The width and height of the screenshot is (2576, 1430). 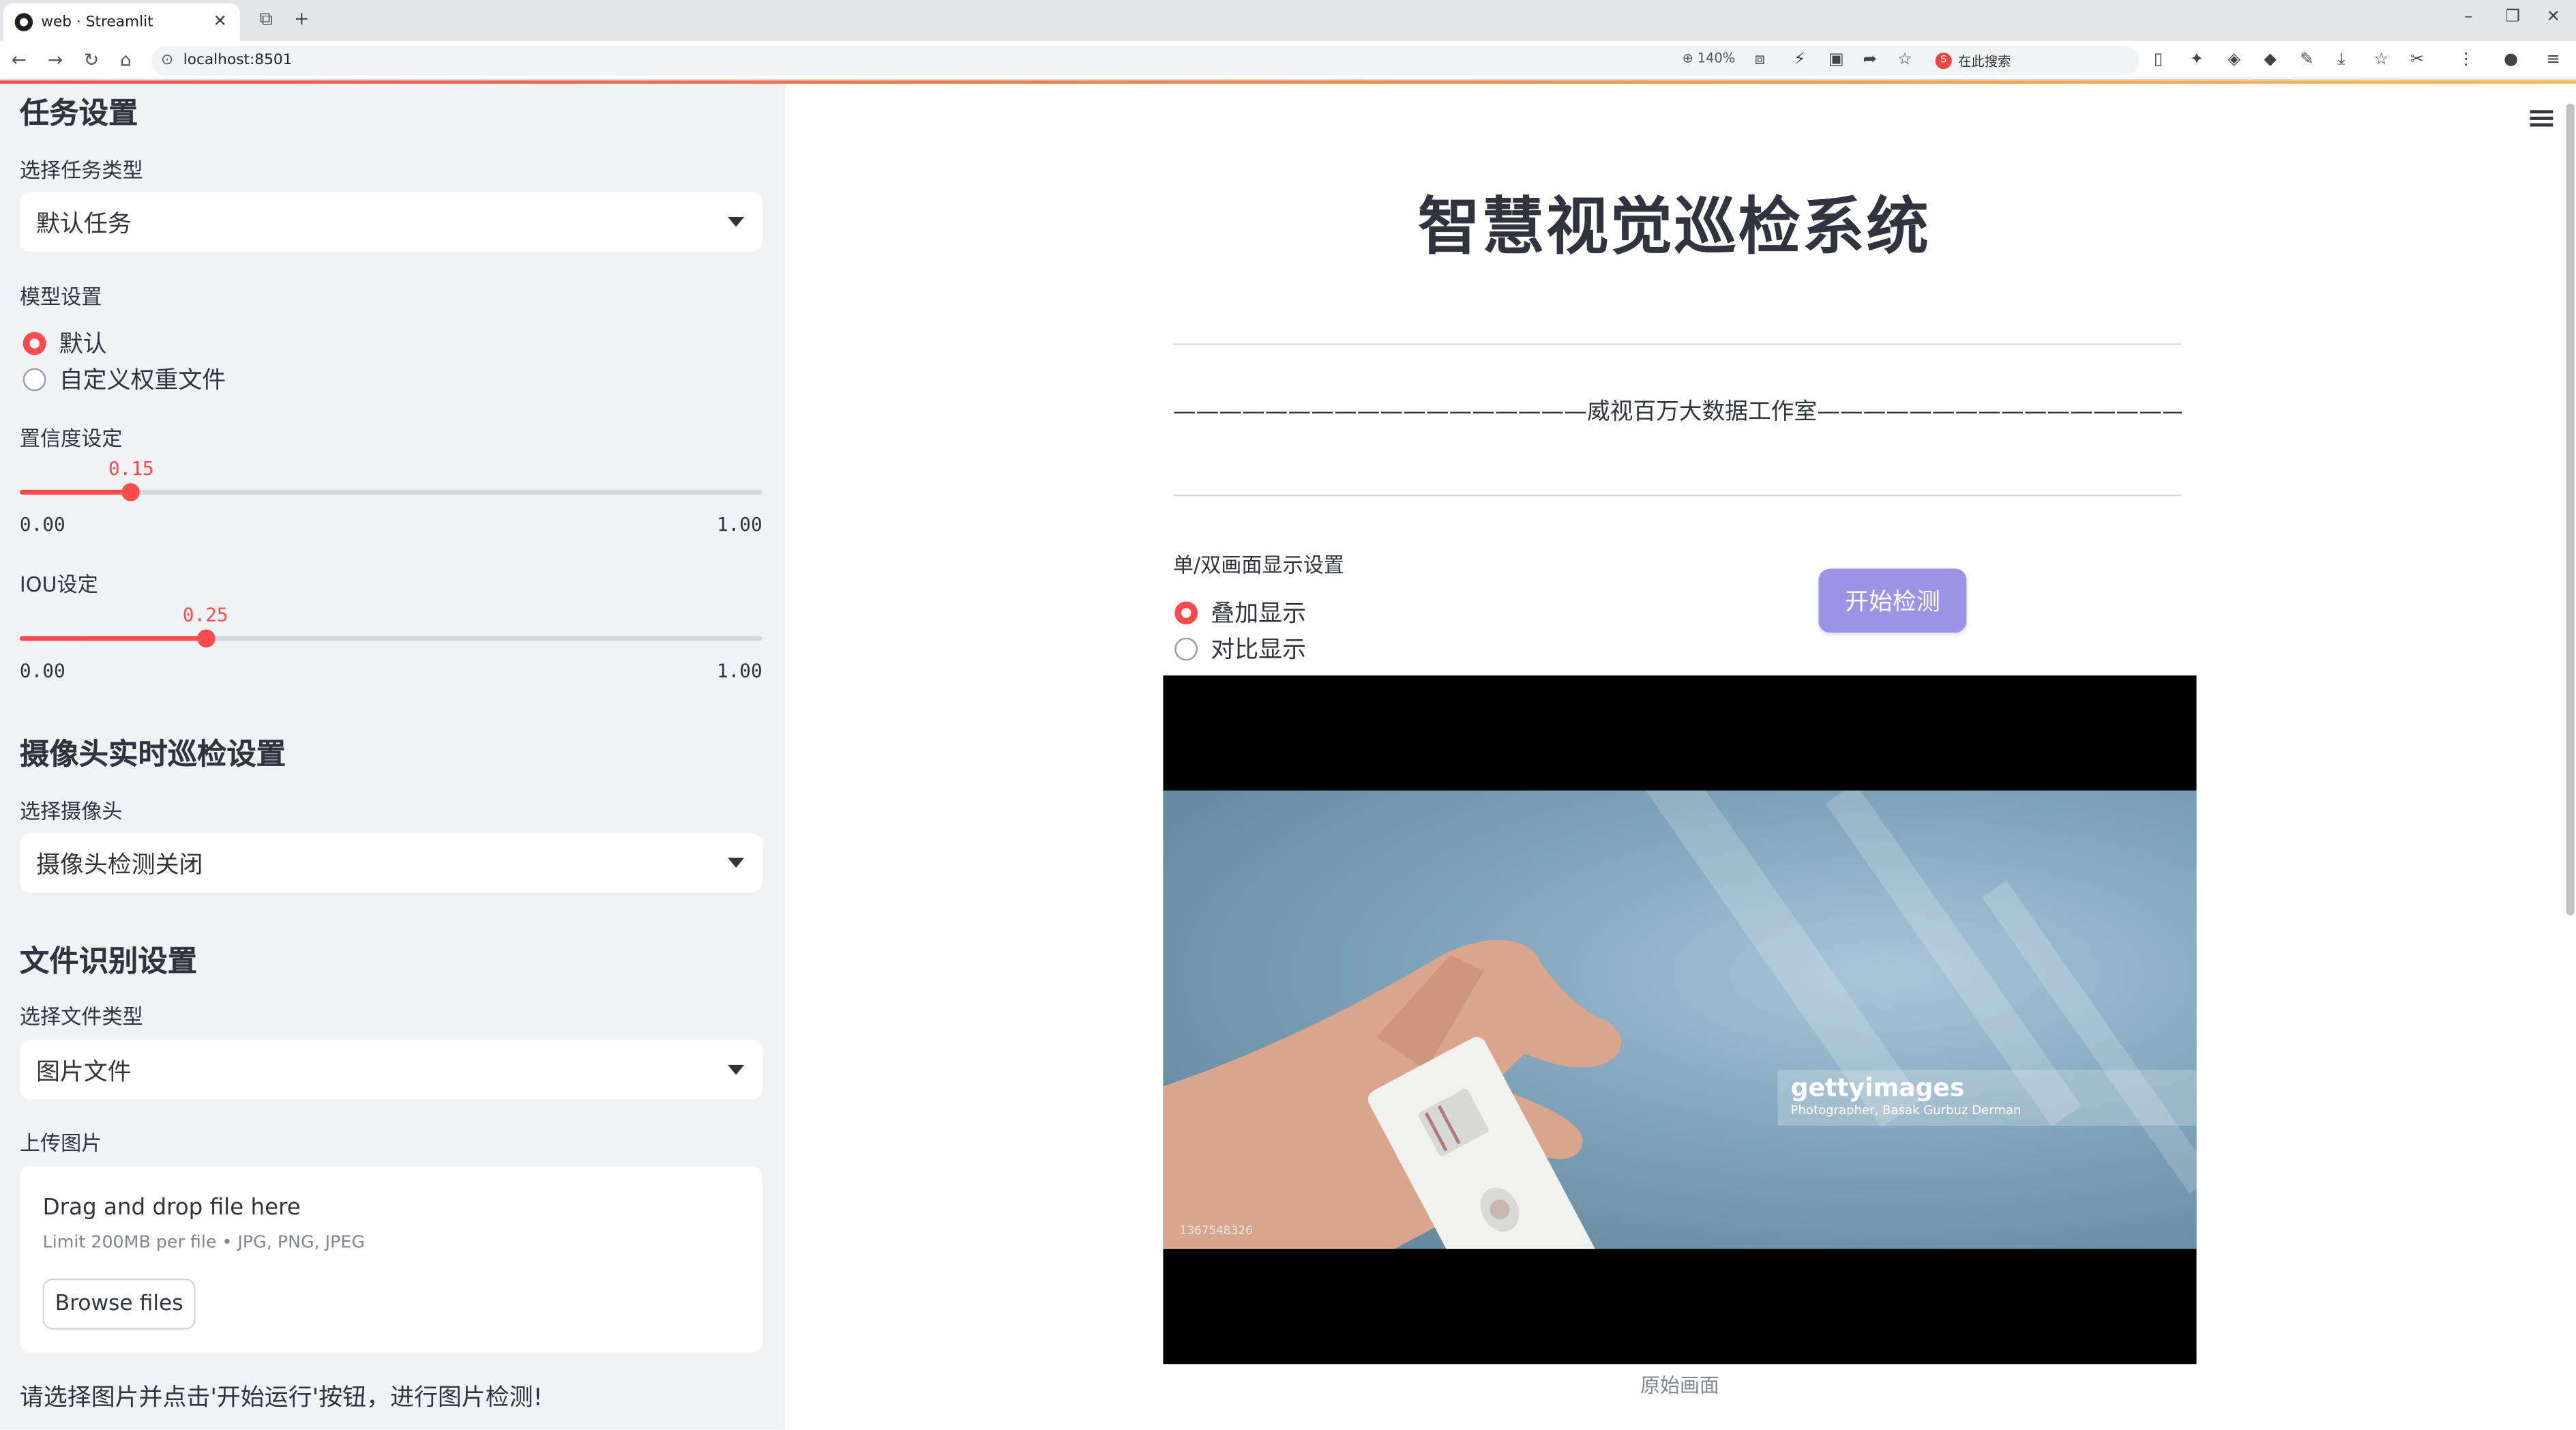 I want to click on model-option-label: 默认, so click(x=83, y=345).